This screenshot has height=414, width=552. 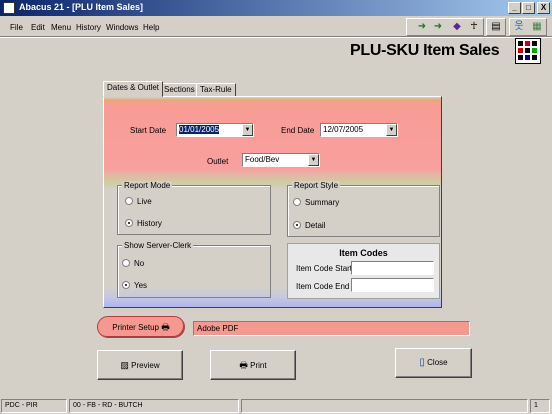 What do you see at coordinates (392, 268) in the screenshot?
I see `item-code-start-input` at bounding box center [392, 268].